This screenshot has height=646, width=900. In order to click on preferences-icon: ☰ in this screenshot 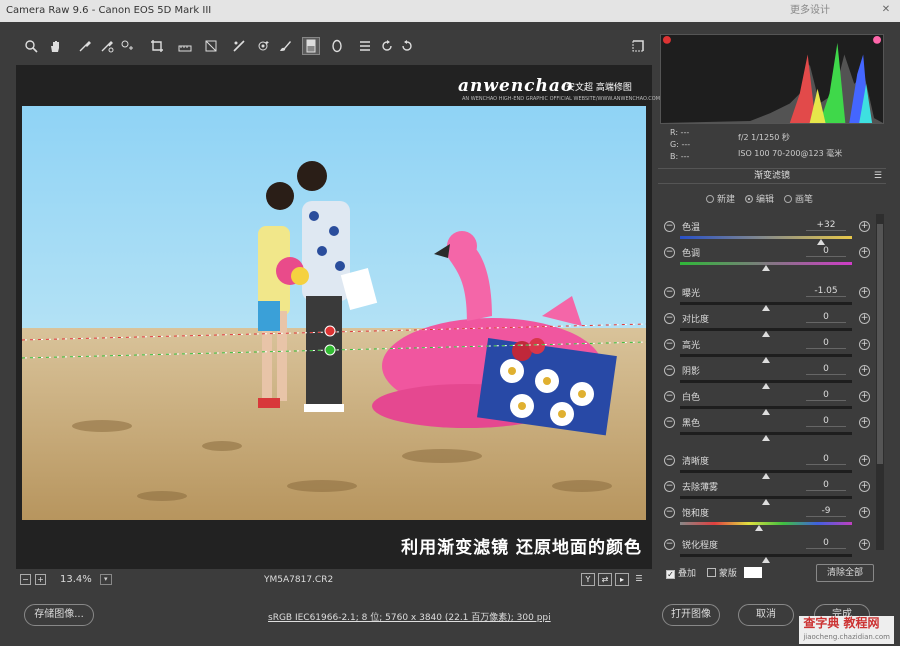, I will do `click(639, 579)`.